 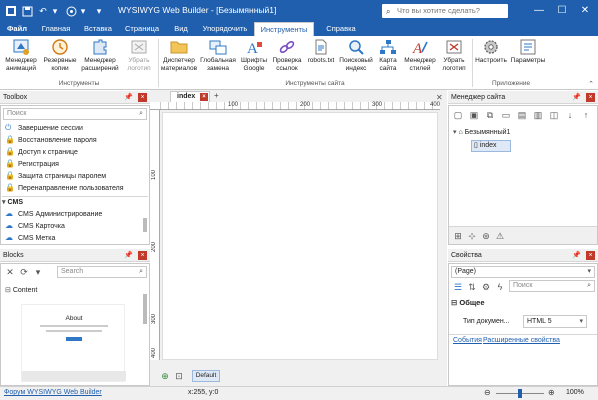 I want to click on toolbox-item: 🔒 Перенаправление пользователя, so click(x=64, y=188).